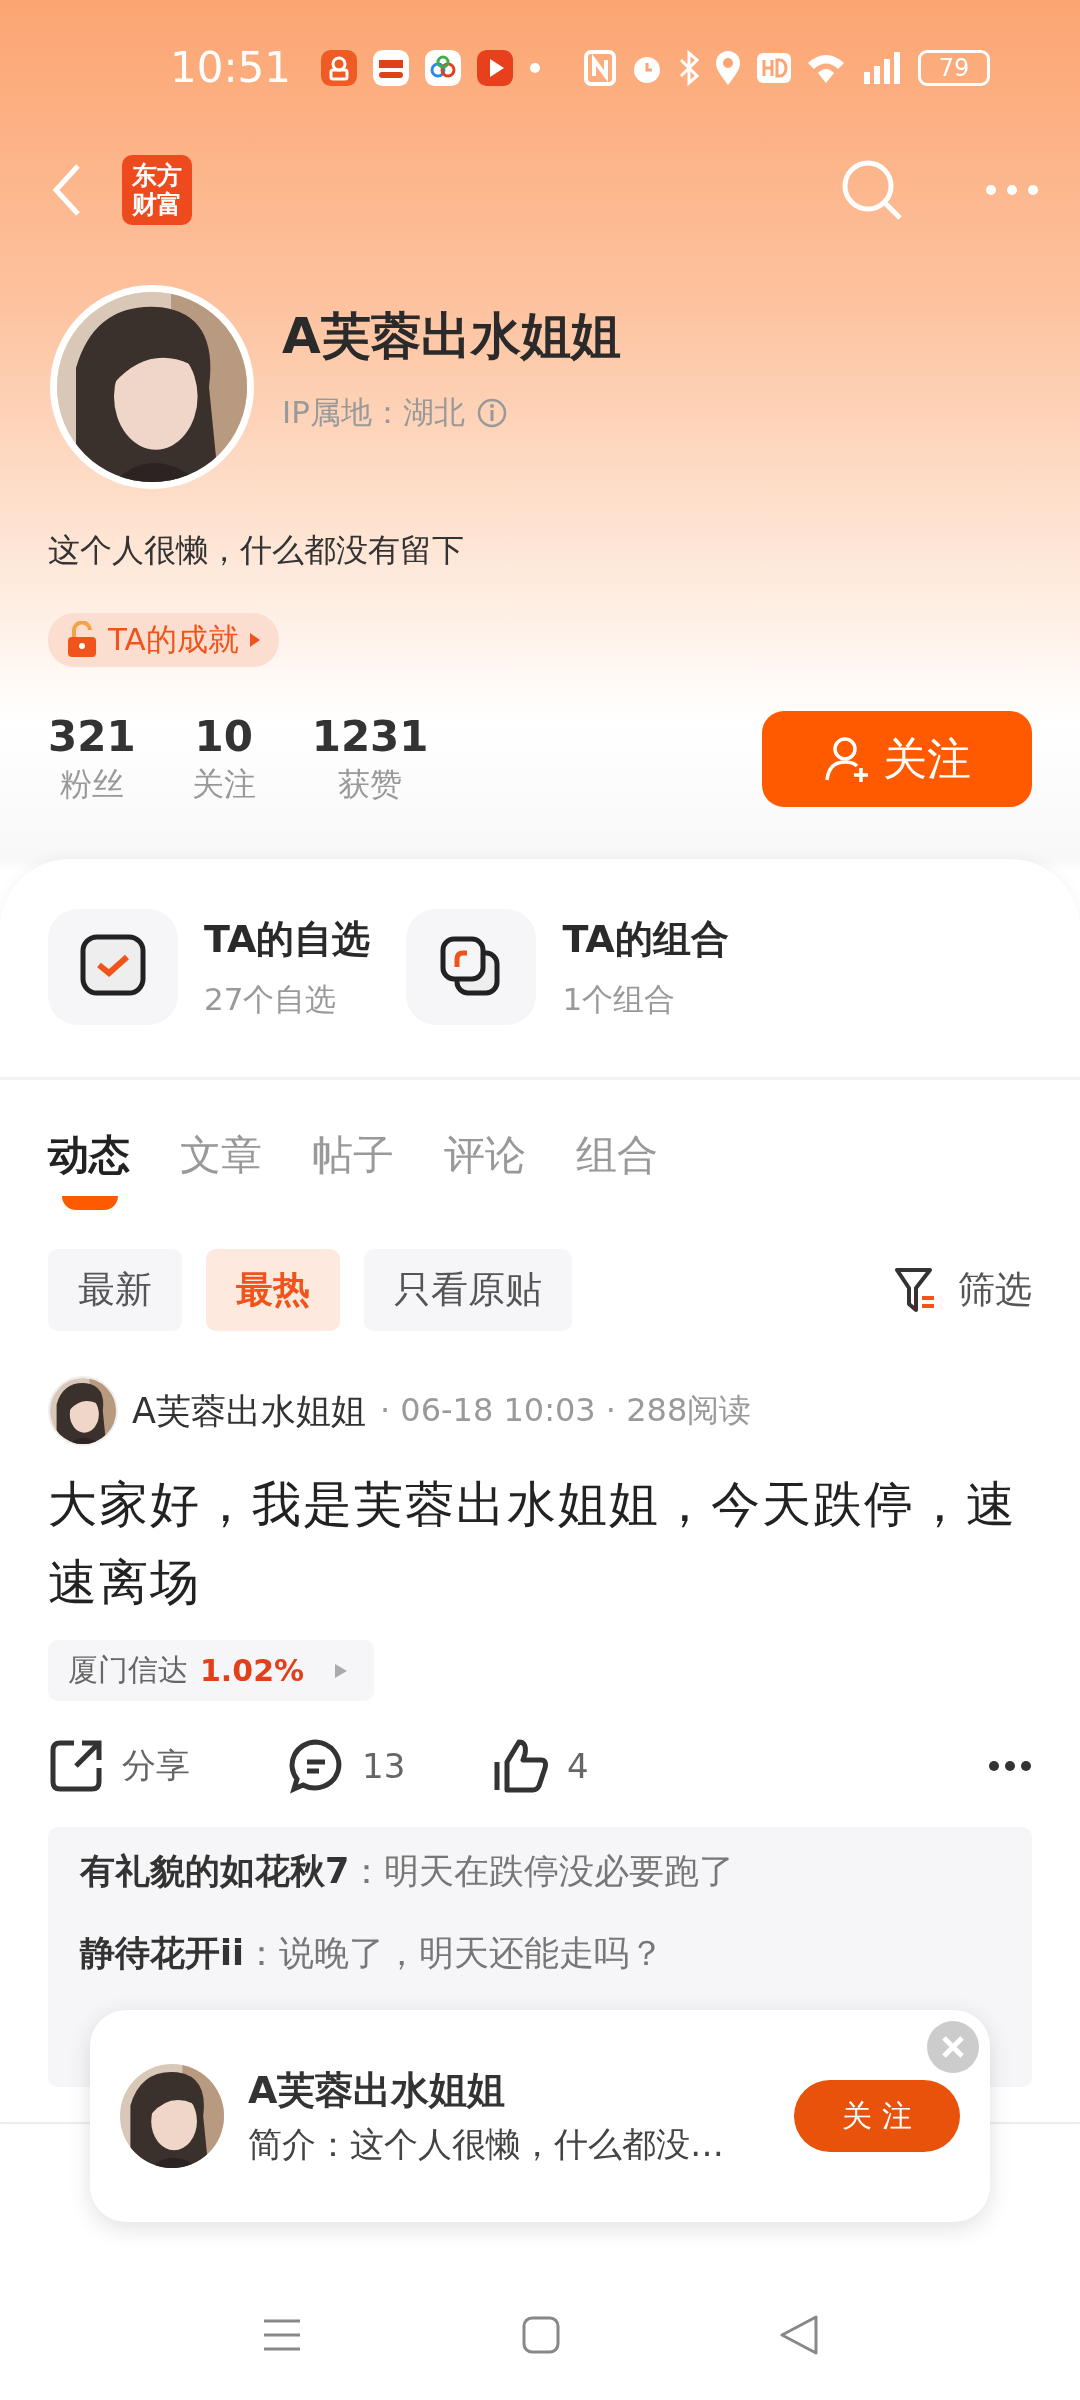 The image size is (1080, 2400). What do you see at coordinates (316, 1766) in the screenshot?
I see `comment-icon` at bounding box center [316, 1766].